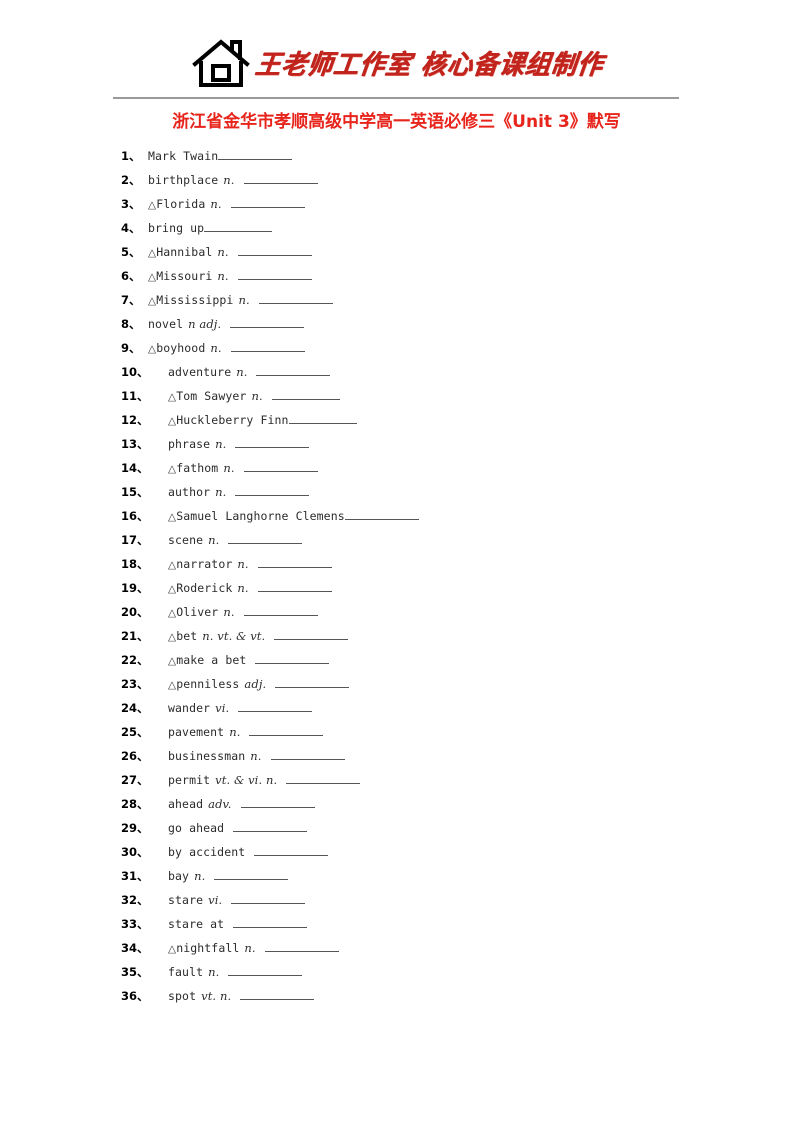 This screenshot has width=793, height=1122. Describe the element at coordinates (293, 515) in the screenshot. I see `row-content: △Samuel Langhorne Clemens` at that location.